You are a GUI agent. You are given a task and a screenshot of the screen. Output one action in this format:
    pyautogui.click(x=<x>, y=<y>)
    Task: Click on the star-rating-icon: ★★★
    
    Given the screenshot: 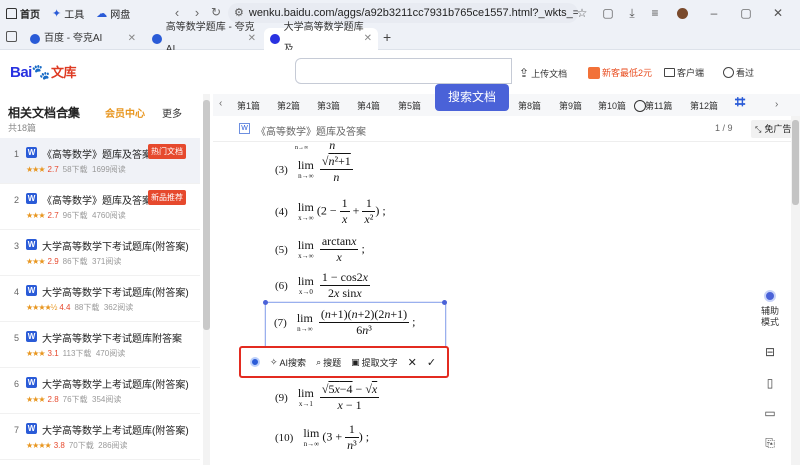 What is the action you would take?
    pyautogui.click(x=35, y=169)
    